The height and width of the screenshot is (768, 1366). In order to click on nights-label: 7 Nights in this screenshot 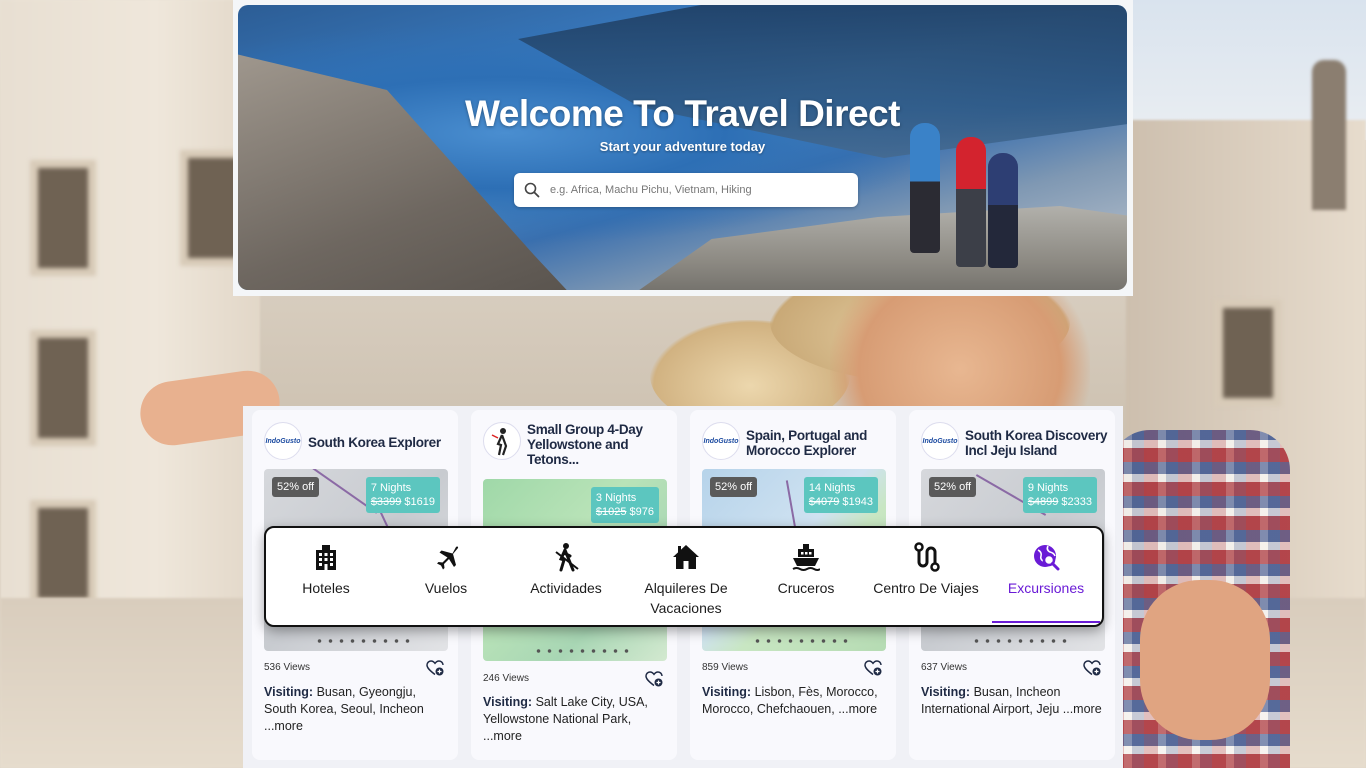, I will do `click(391, 488)`.